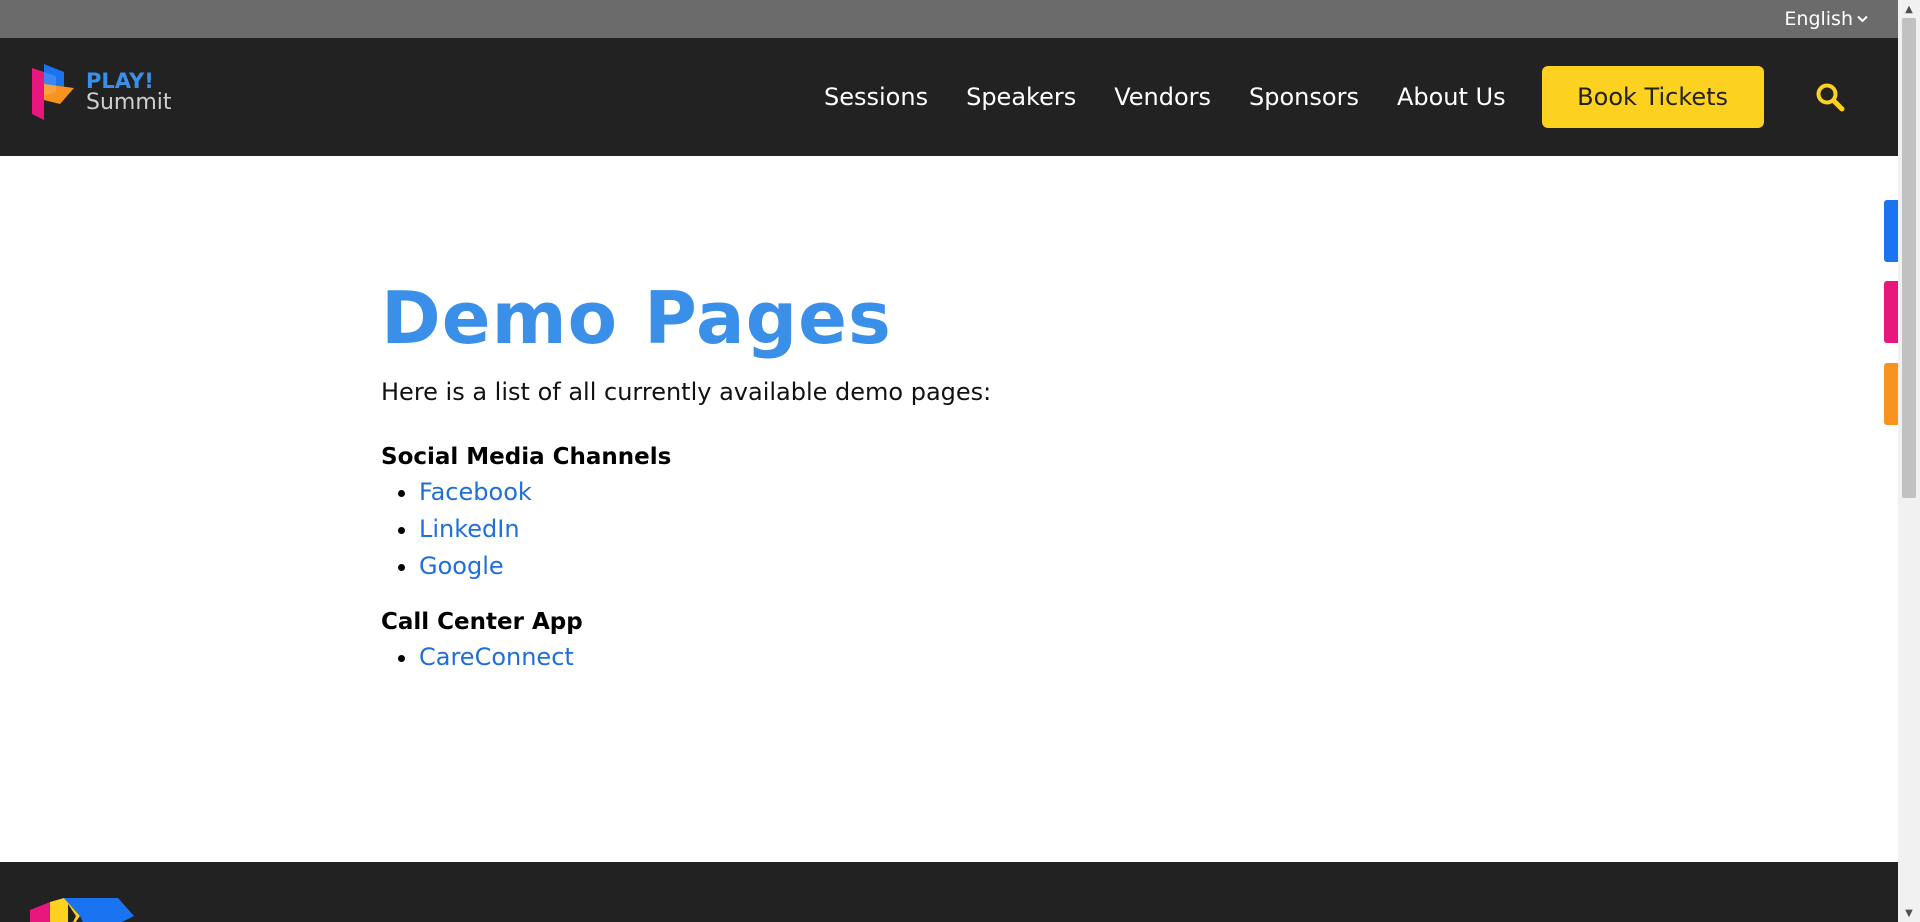  What do you see at coordinates (1652, 97) in the screenshot?
I see `book-tickets-button: Book Tickets` at bounding box center [1652, 97].